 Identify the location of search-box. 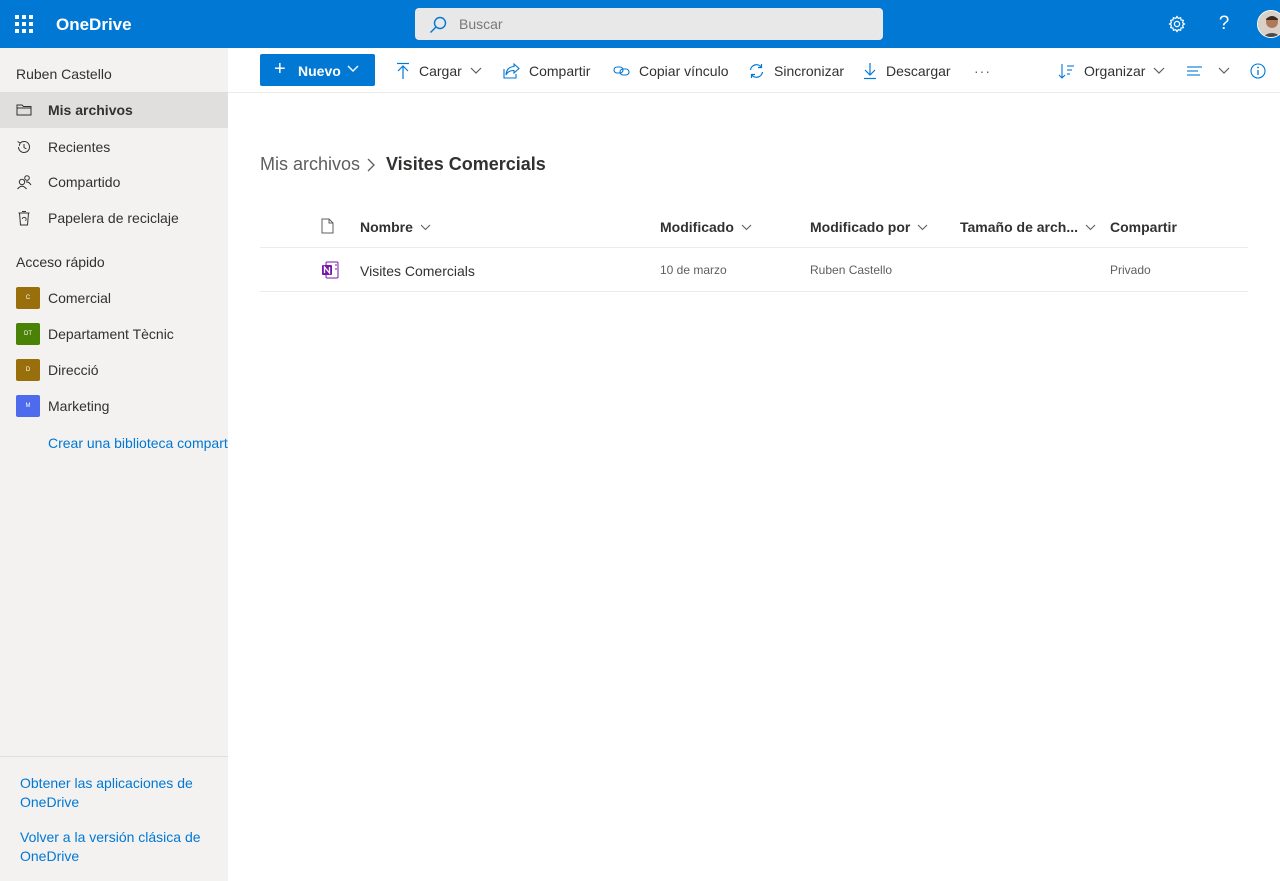
(649, 24).